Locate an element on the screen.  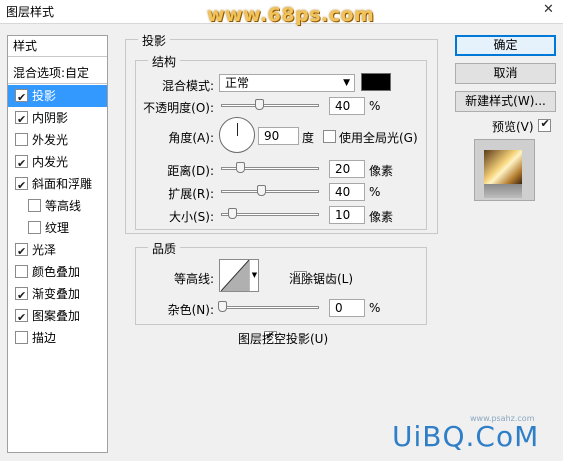
style-list-item-label: 图案叠加 is located at coordinates (56, 316).